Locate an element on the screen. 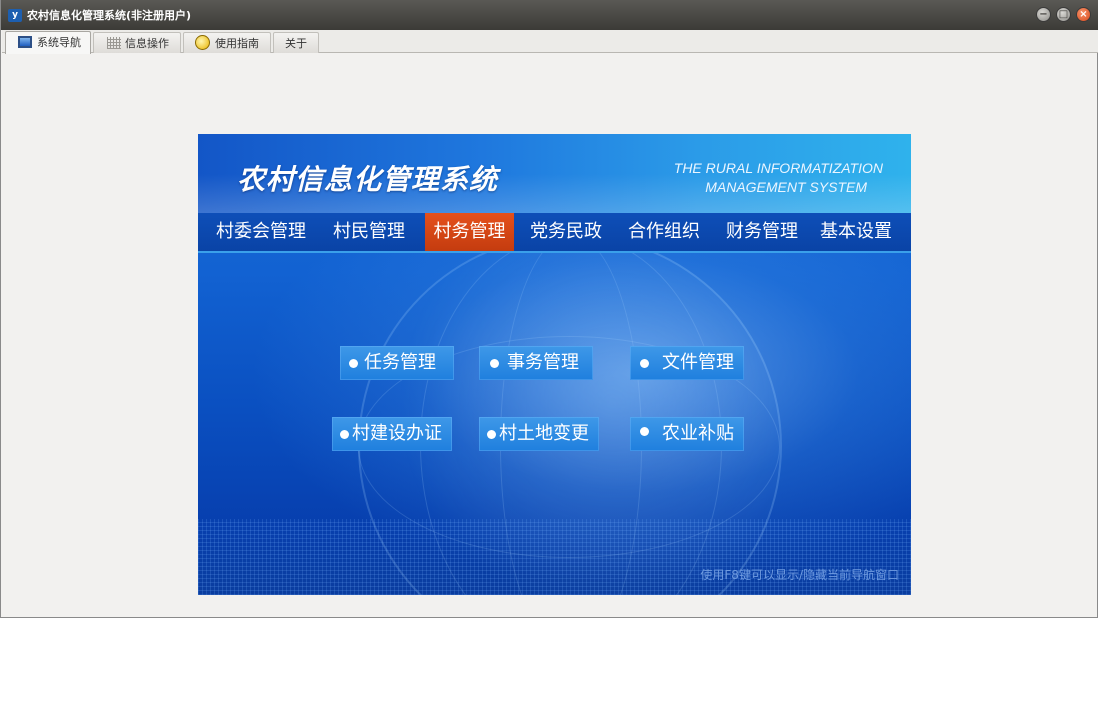  affairs-management-button: 事务管理 is located at coordinates (536, 363).